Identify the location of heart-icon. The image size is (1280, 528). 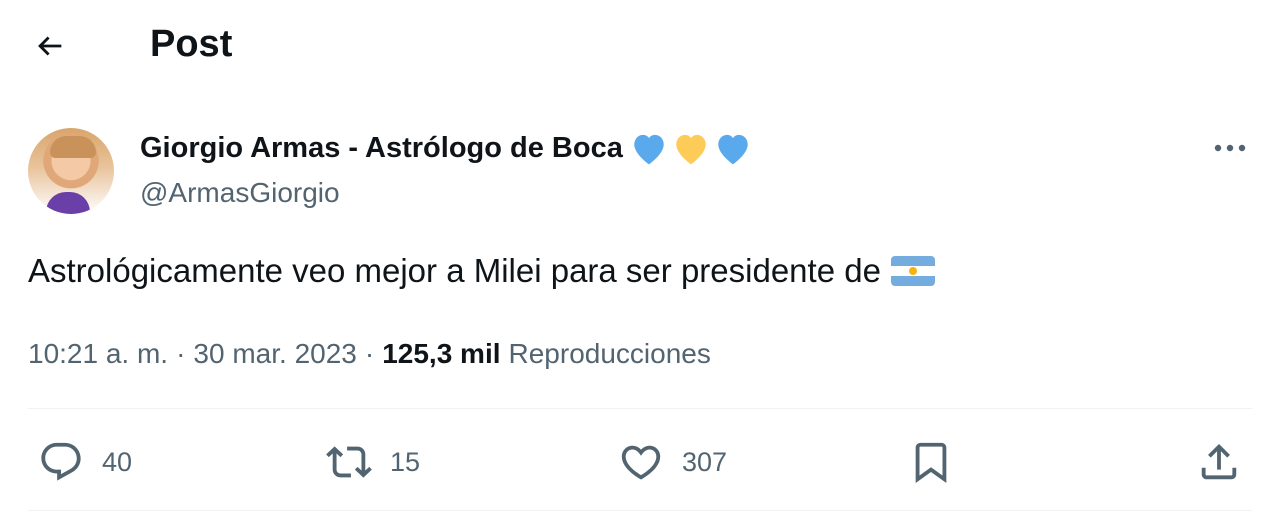
(641, 462).